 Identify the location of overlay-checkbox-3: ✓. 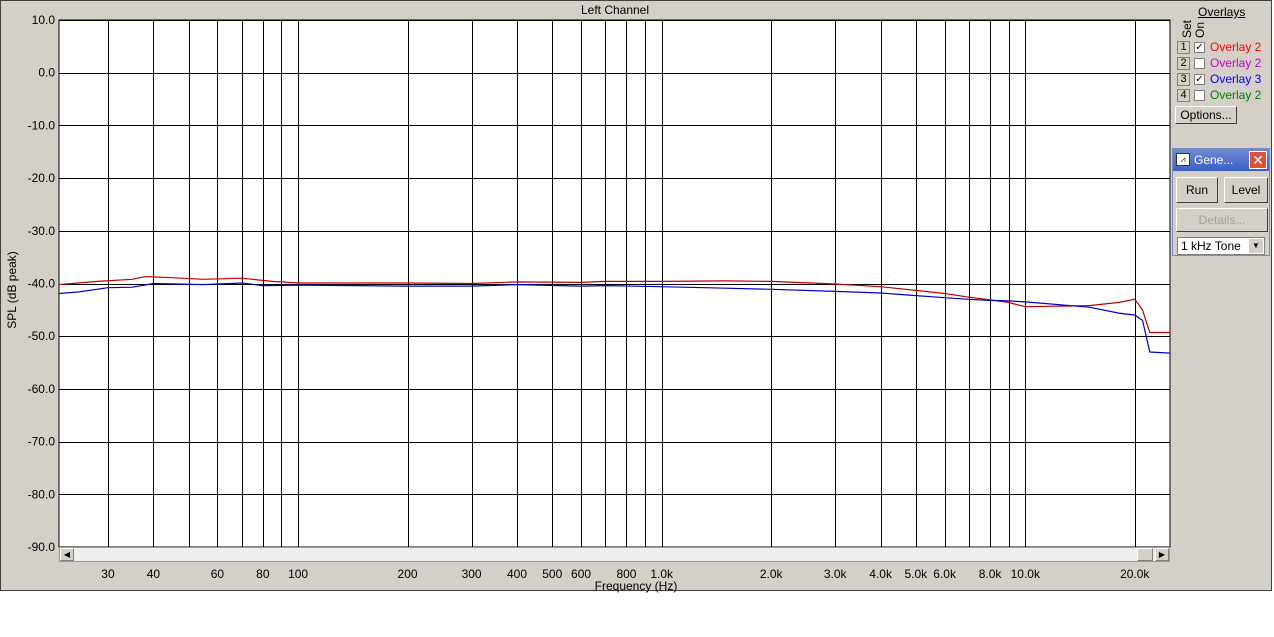
(1199, 79).